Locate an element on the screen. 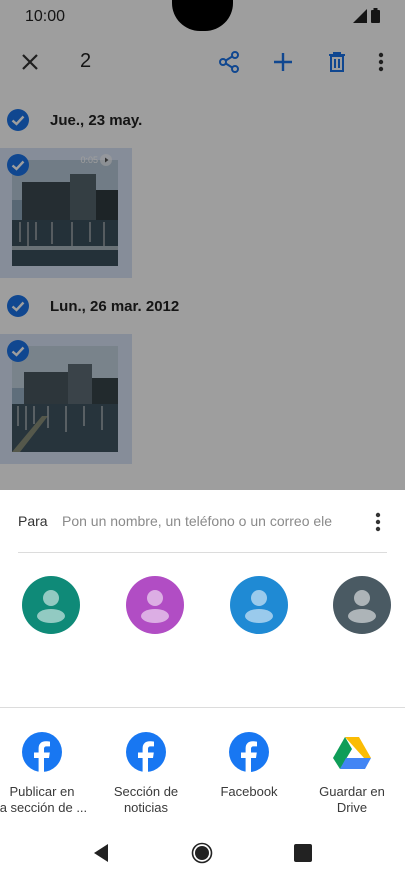  more-vert-icon is located at coordinates (378, 522).